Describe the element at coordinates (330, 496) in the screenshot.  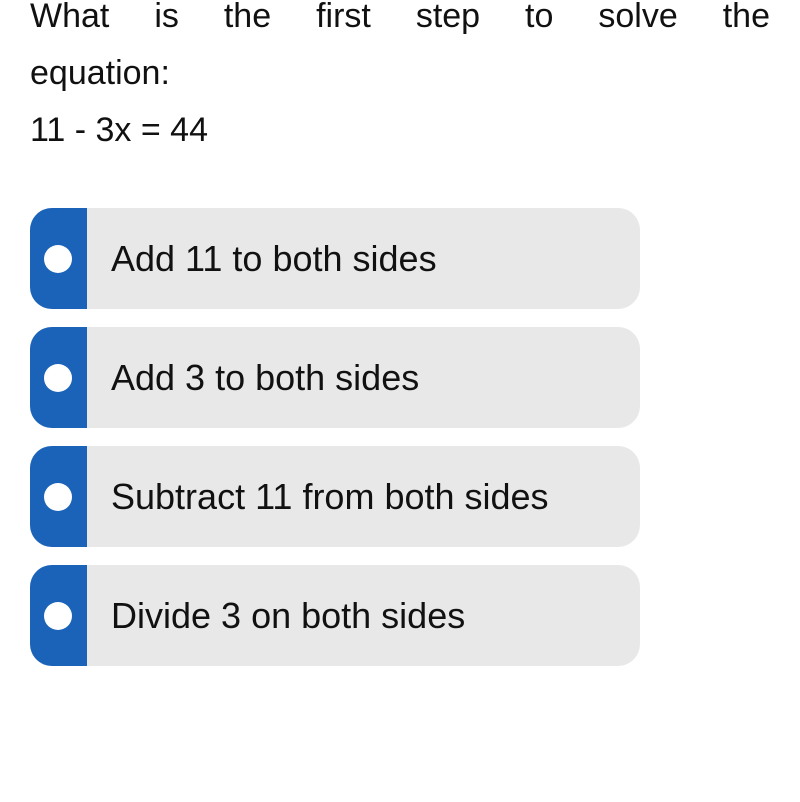
I see `option-label: Subtract 11 from both sides` at that location.